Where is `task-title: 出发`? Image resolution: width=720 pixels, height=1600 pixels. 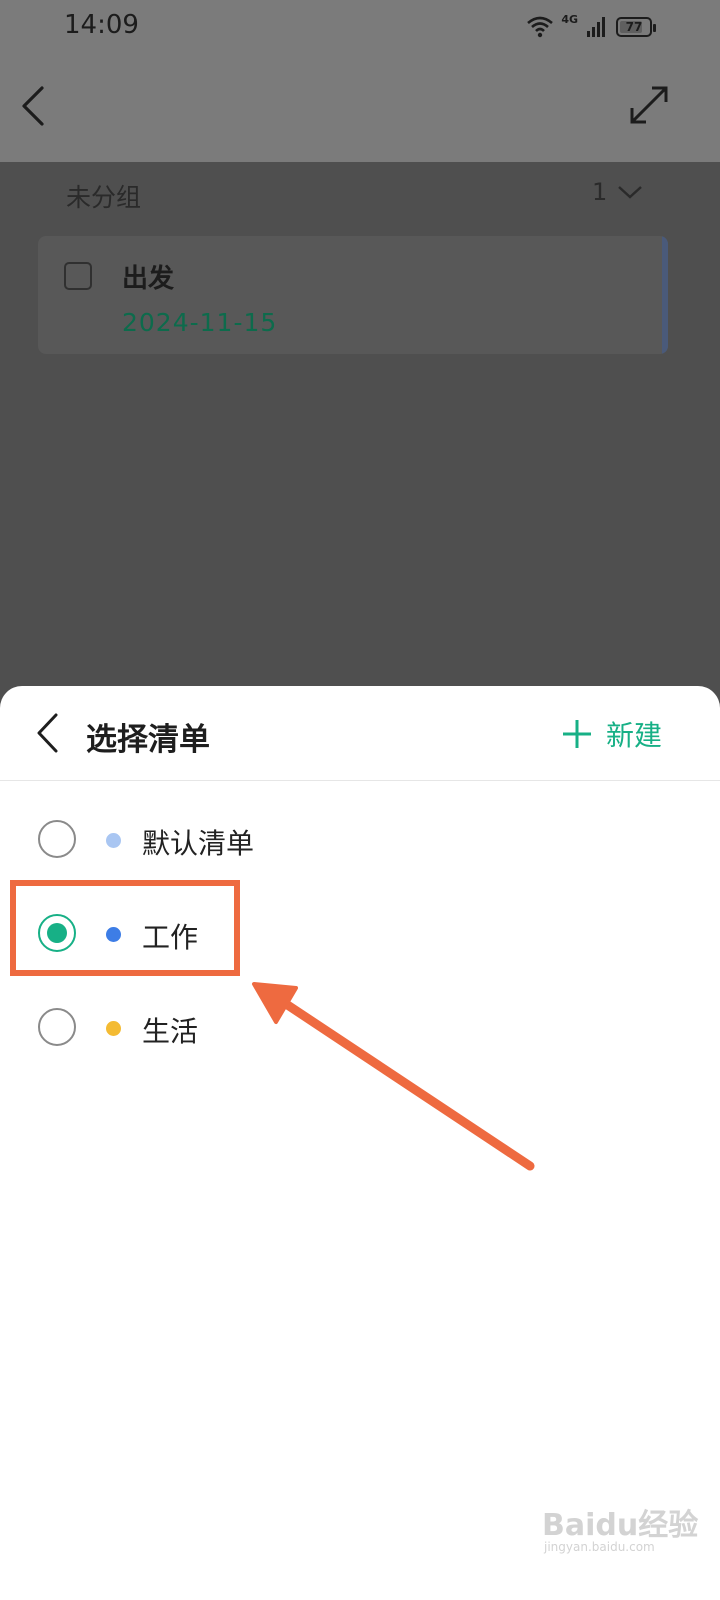
task-title: 出发 is located at coordinates (148, 279).